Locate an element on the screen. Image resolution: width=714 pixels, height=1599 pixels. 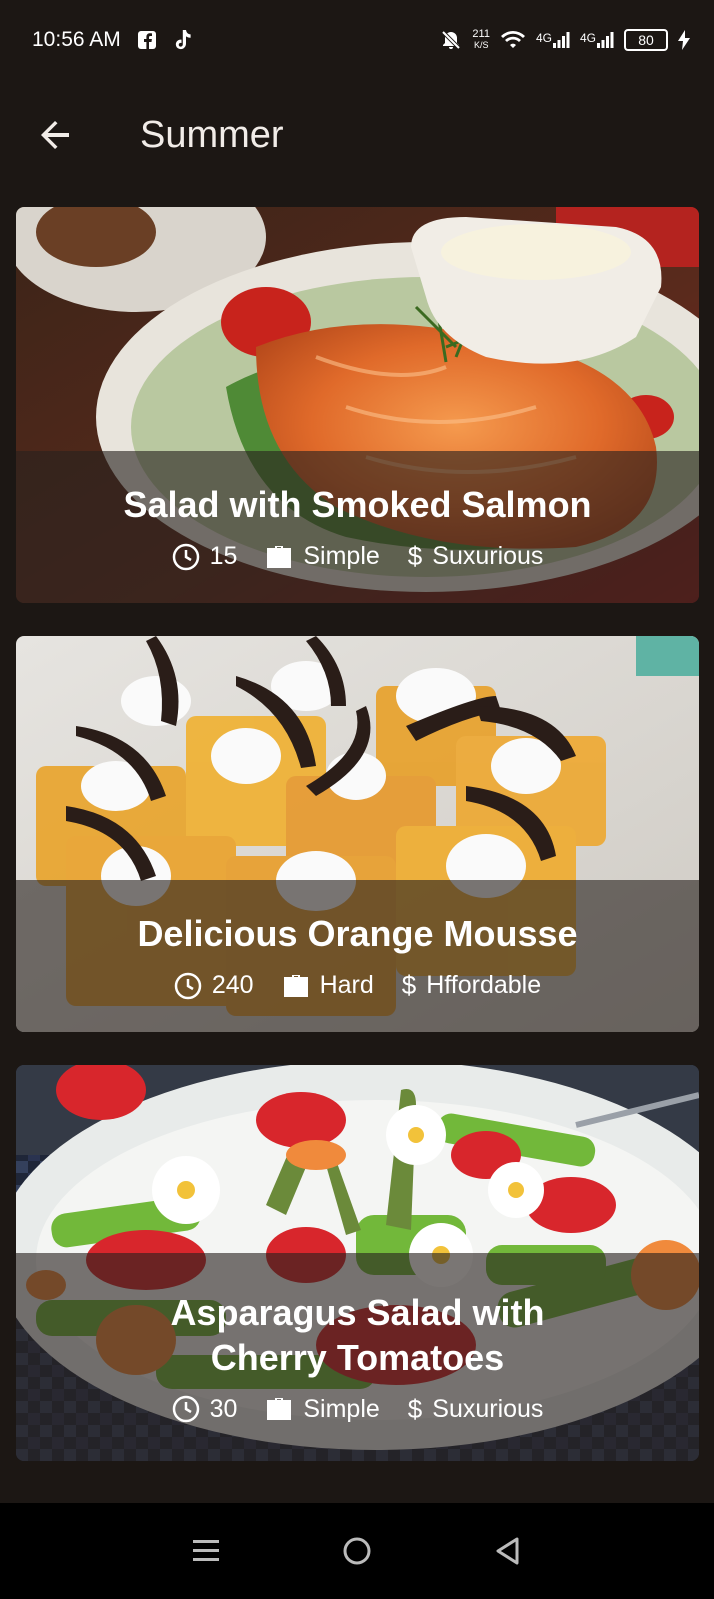
recent-apps-button is located at coordinates (206, 1551).